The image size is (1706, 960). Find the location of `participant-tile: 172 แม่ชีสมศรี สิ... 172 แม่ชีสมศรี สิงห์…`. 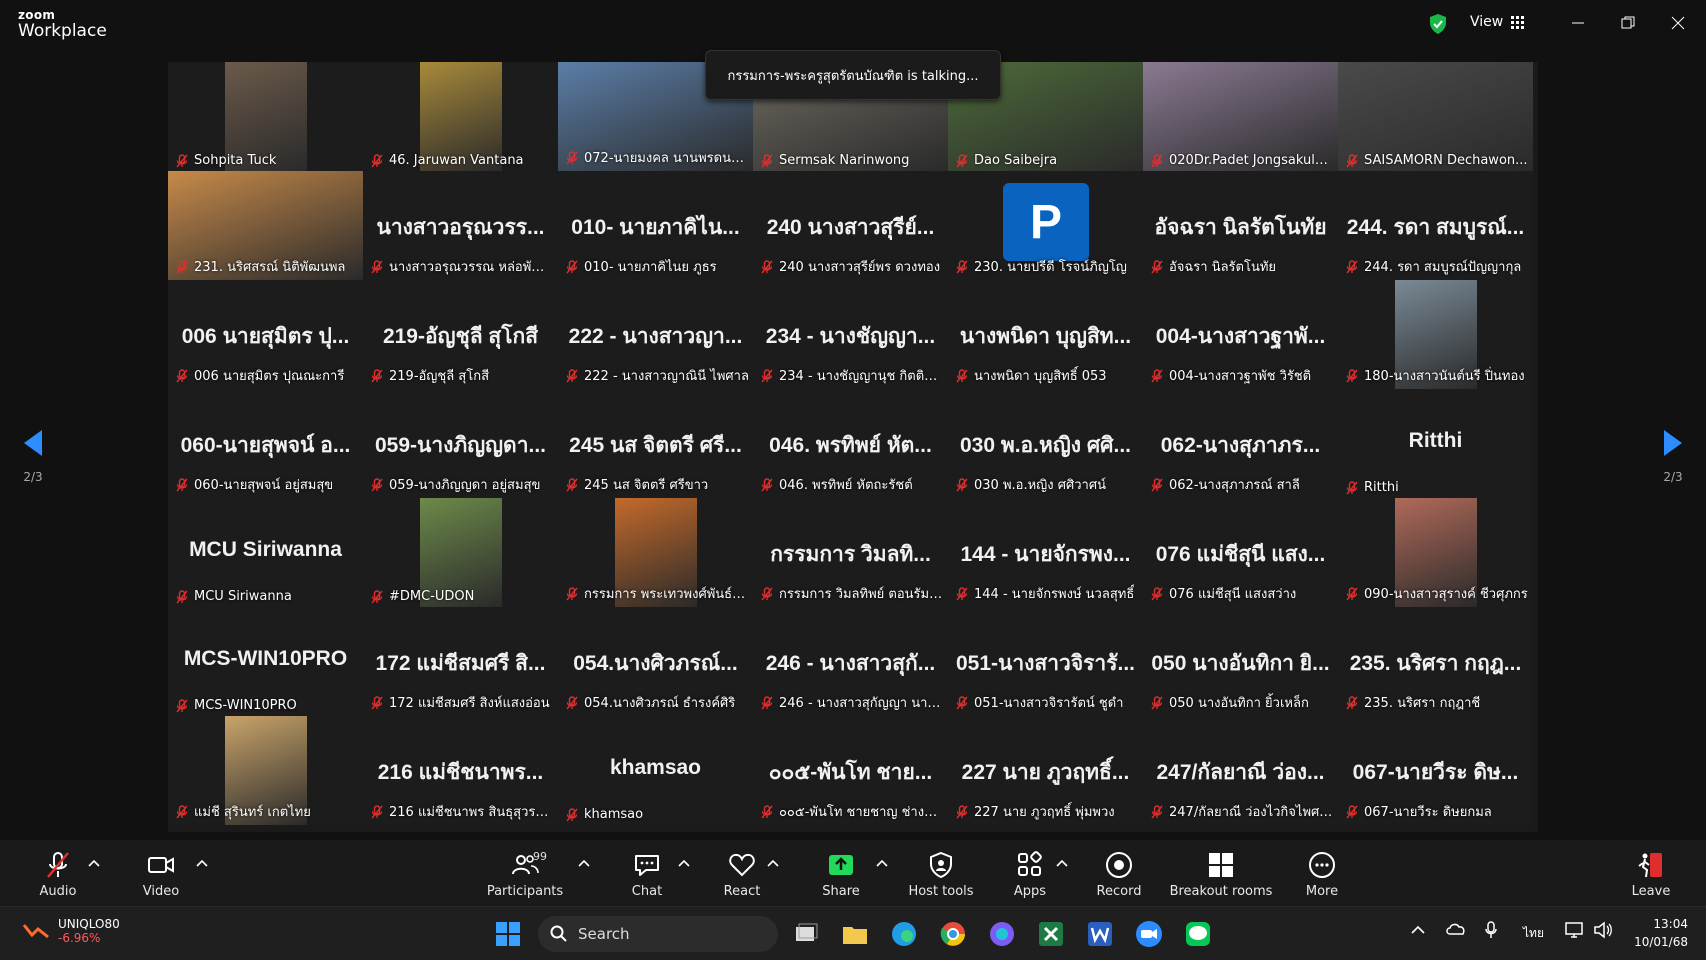

participant-tile: 172 แม่ชีสมศรี สิ... 172 แม่ชีสมศรี สิงห์… is located at coordinates (460, 661).